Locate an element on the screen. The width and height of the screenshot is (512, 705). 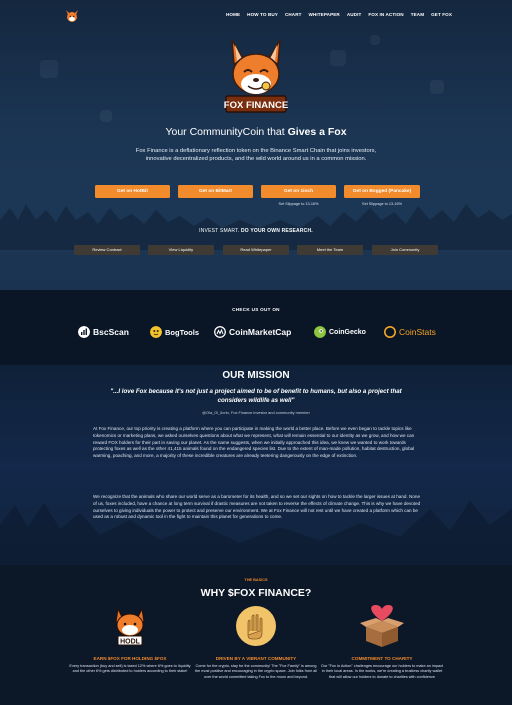
bscscan-icon is located at coordinates (84, 332).